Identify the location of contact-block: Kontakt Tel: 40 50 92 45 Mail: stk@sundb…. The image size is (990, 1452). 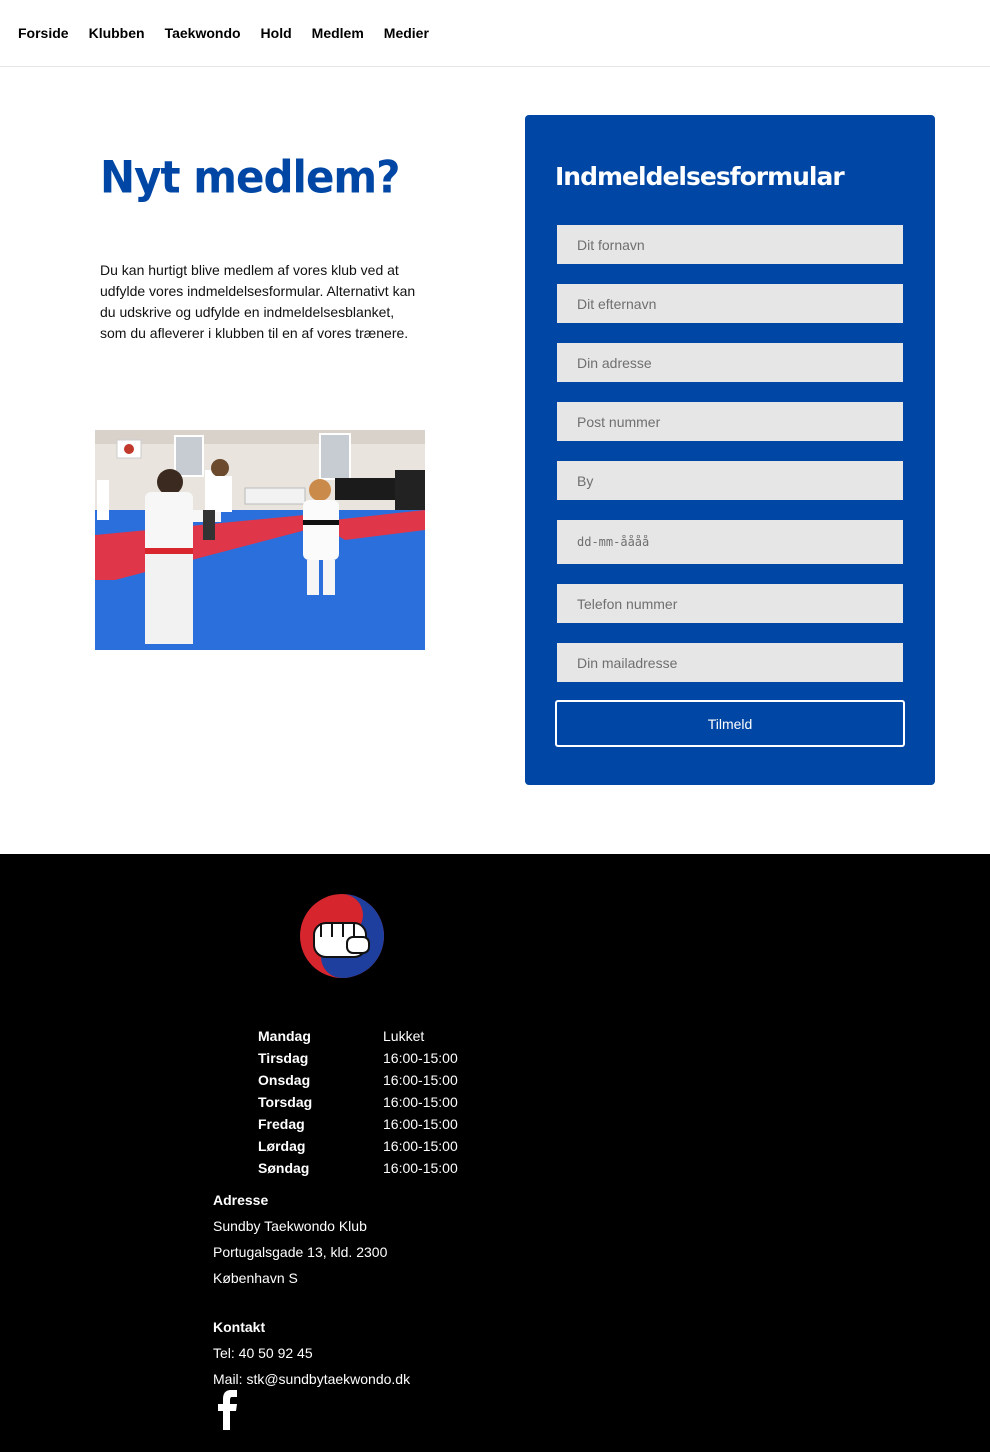
(311, 1353).